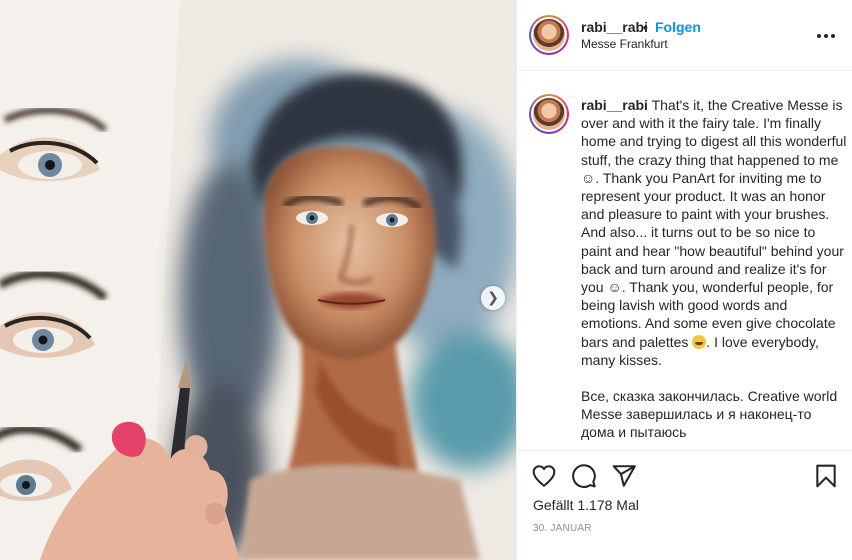 This screenshot has height=560, width=852. I want to click on likes-count: Gefällt 1.178 Mal, so click(586, 505).